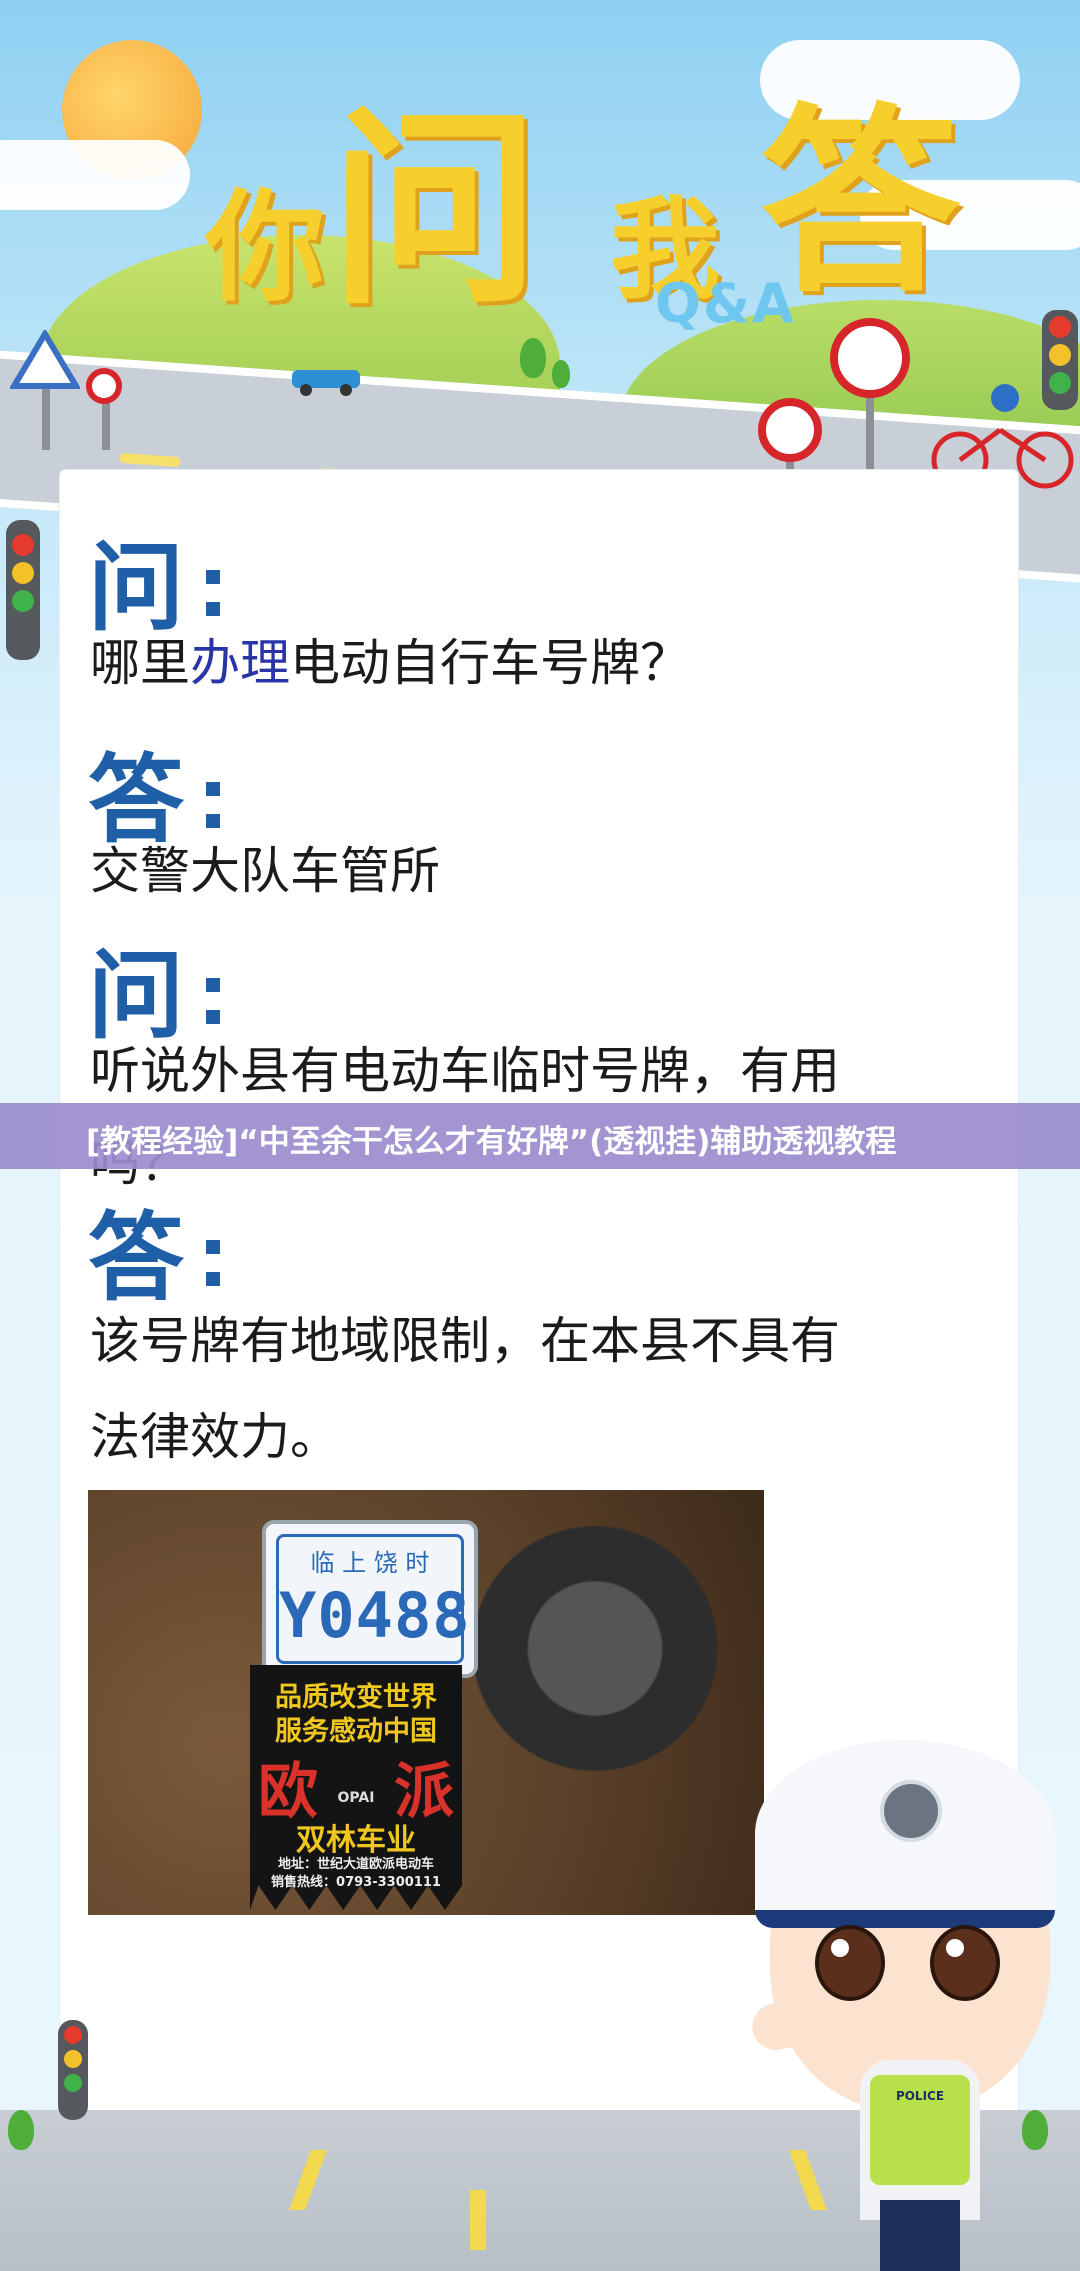 This screenshot has width=1080, height=2271. Describe the element at coordinates (215, 1437) in the screenshot. I see `answer-text: 法律效力。` at that location.